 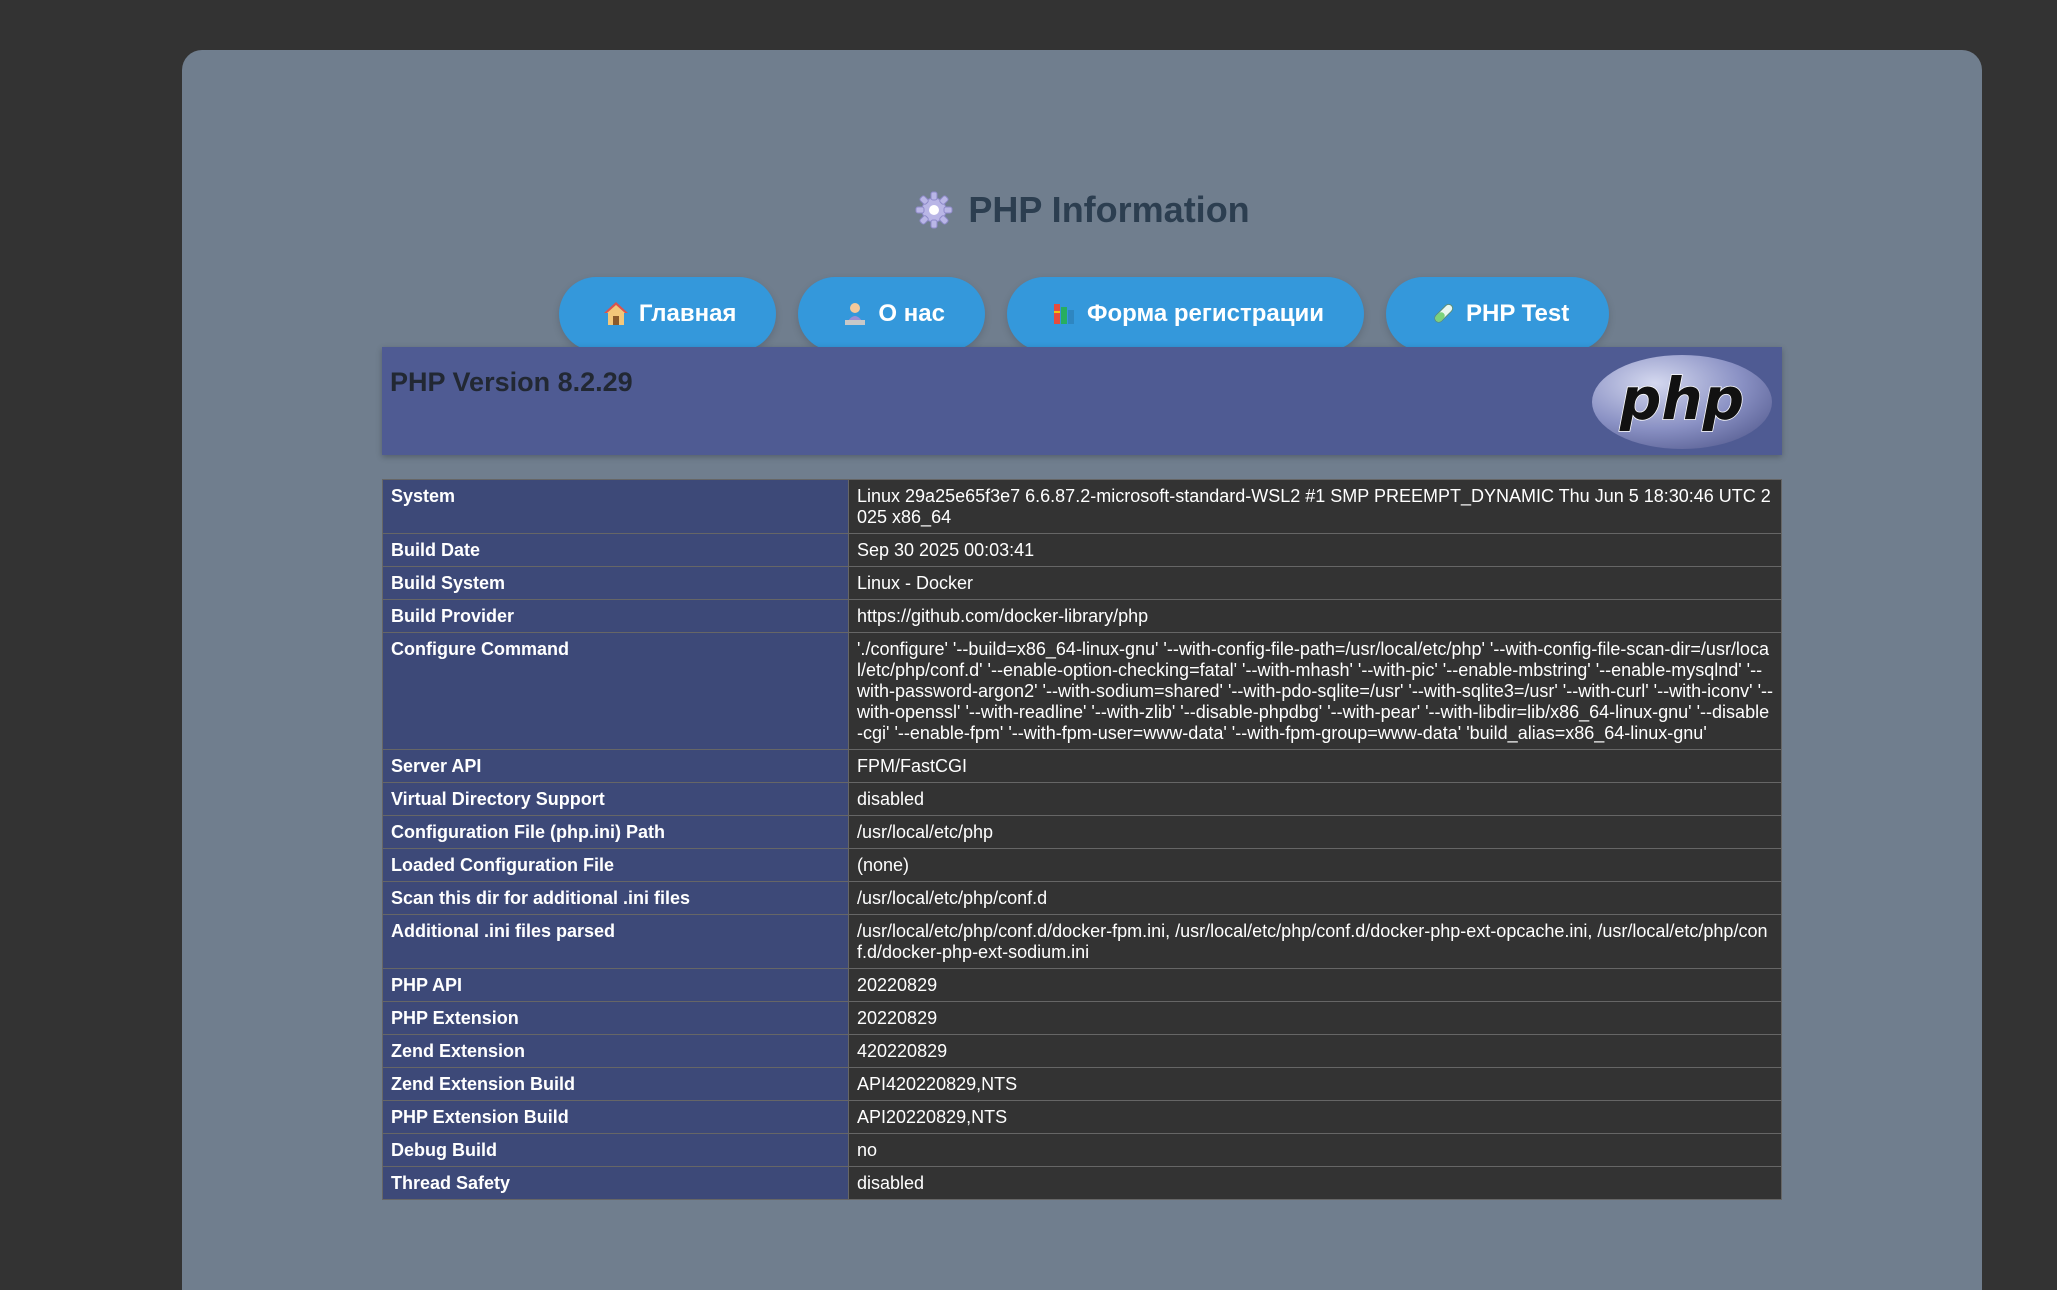 I want to click on main-nav: Главная О нас Форма регистрации PHP Test, so click(x=1082, y=314).